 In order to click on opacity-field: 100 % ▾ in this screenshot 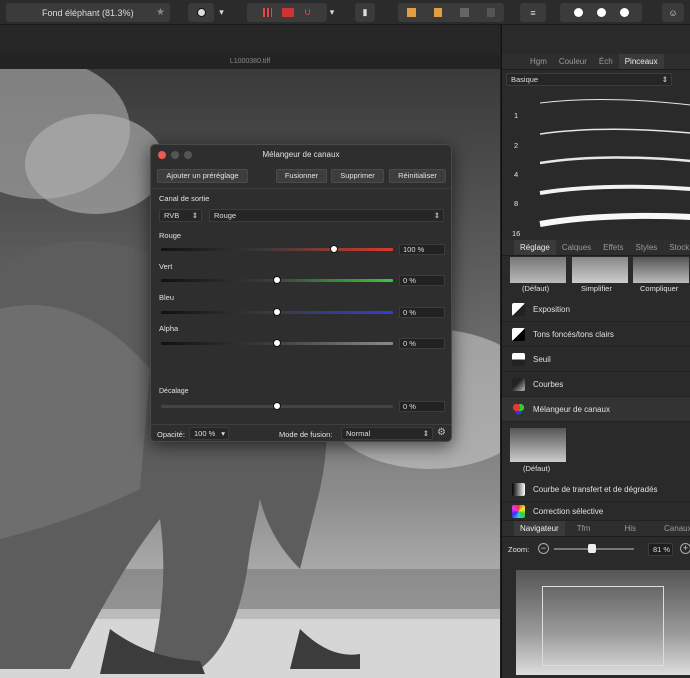, I will do `click(209, 433)`.